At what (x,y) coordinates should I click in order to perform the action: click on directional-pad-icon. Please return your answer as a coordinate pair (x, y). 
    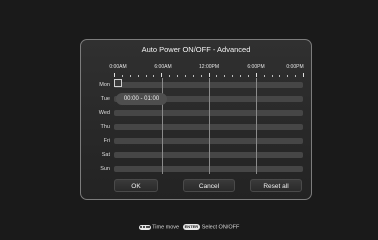
    Looking at the image, I should click on (144, 227).